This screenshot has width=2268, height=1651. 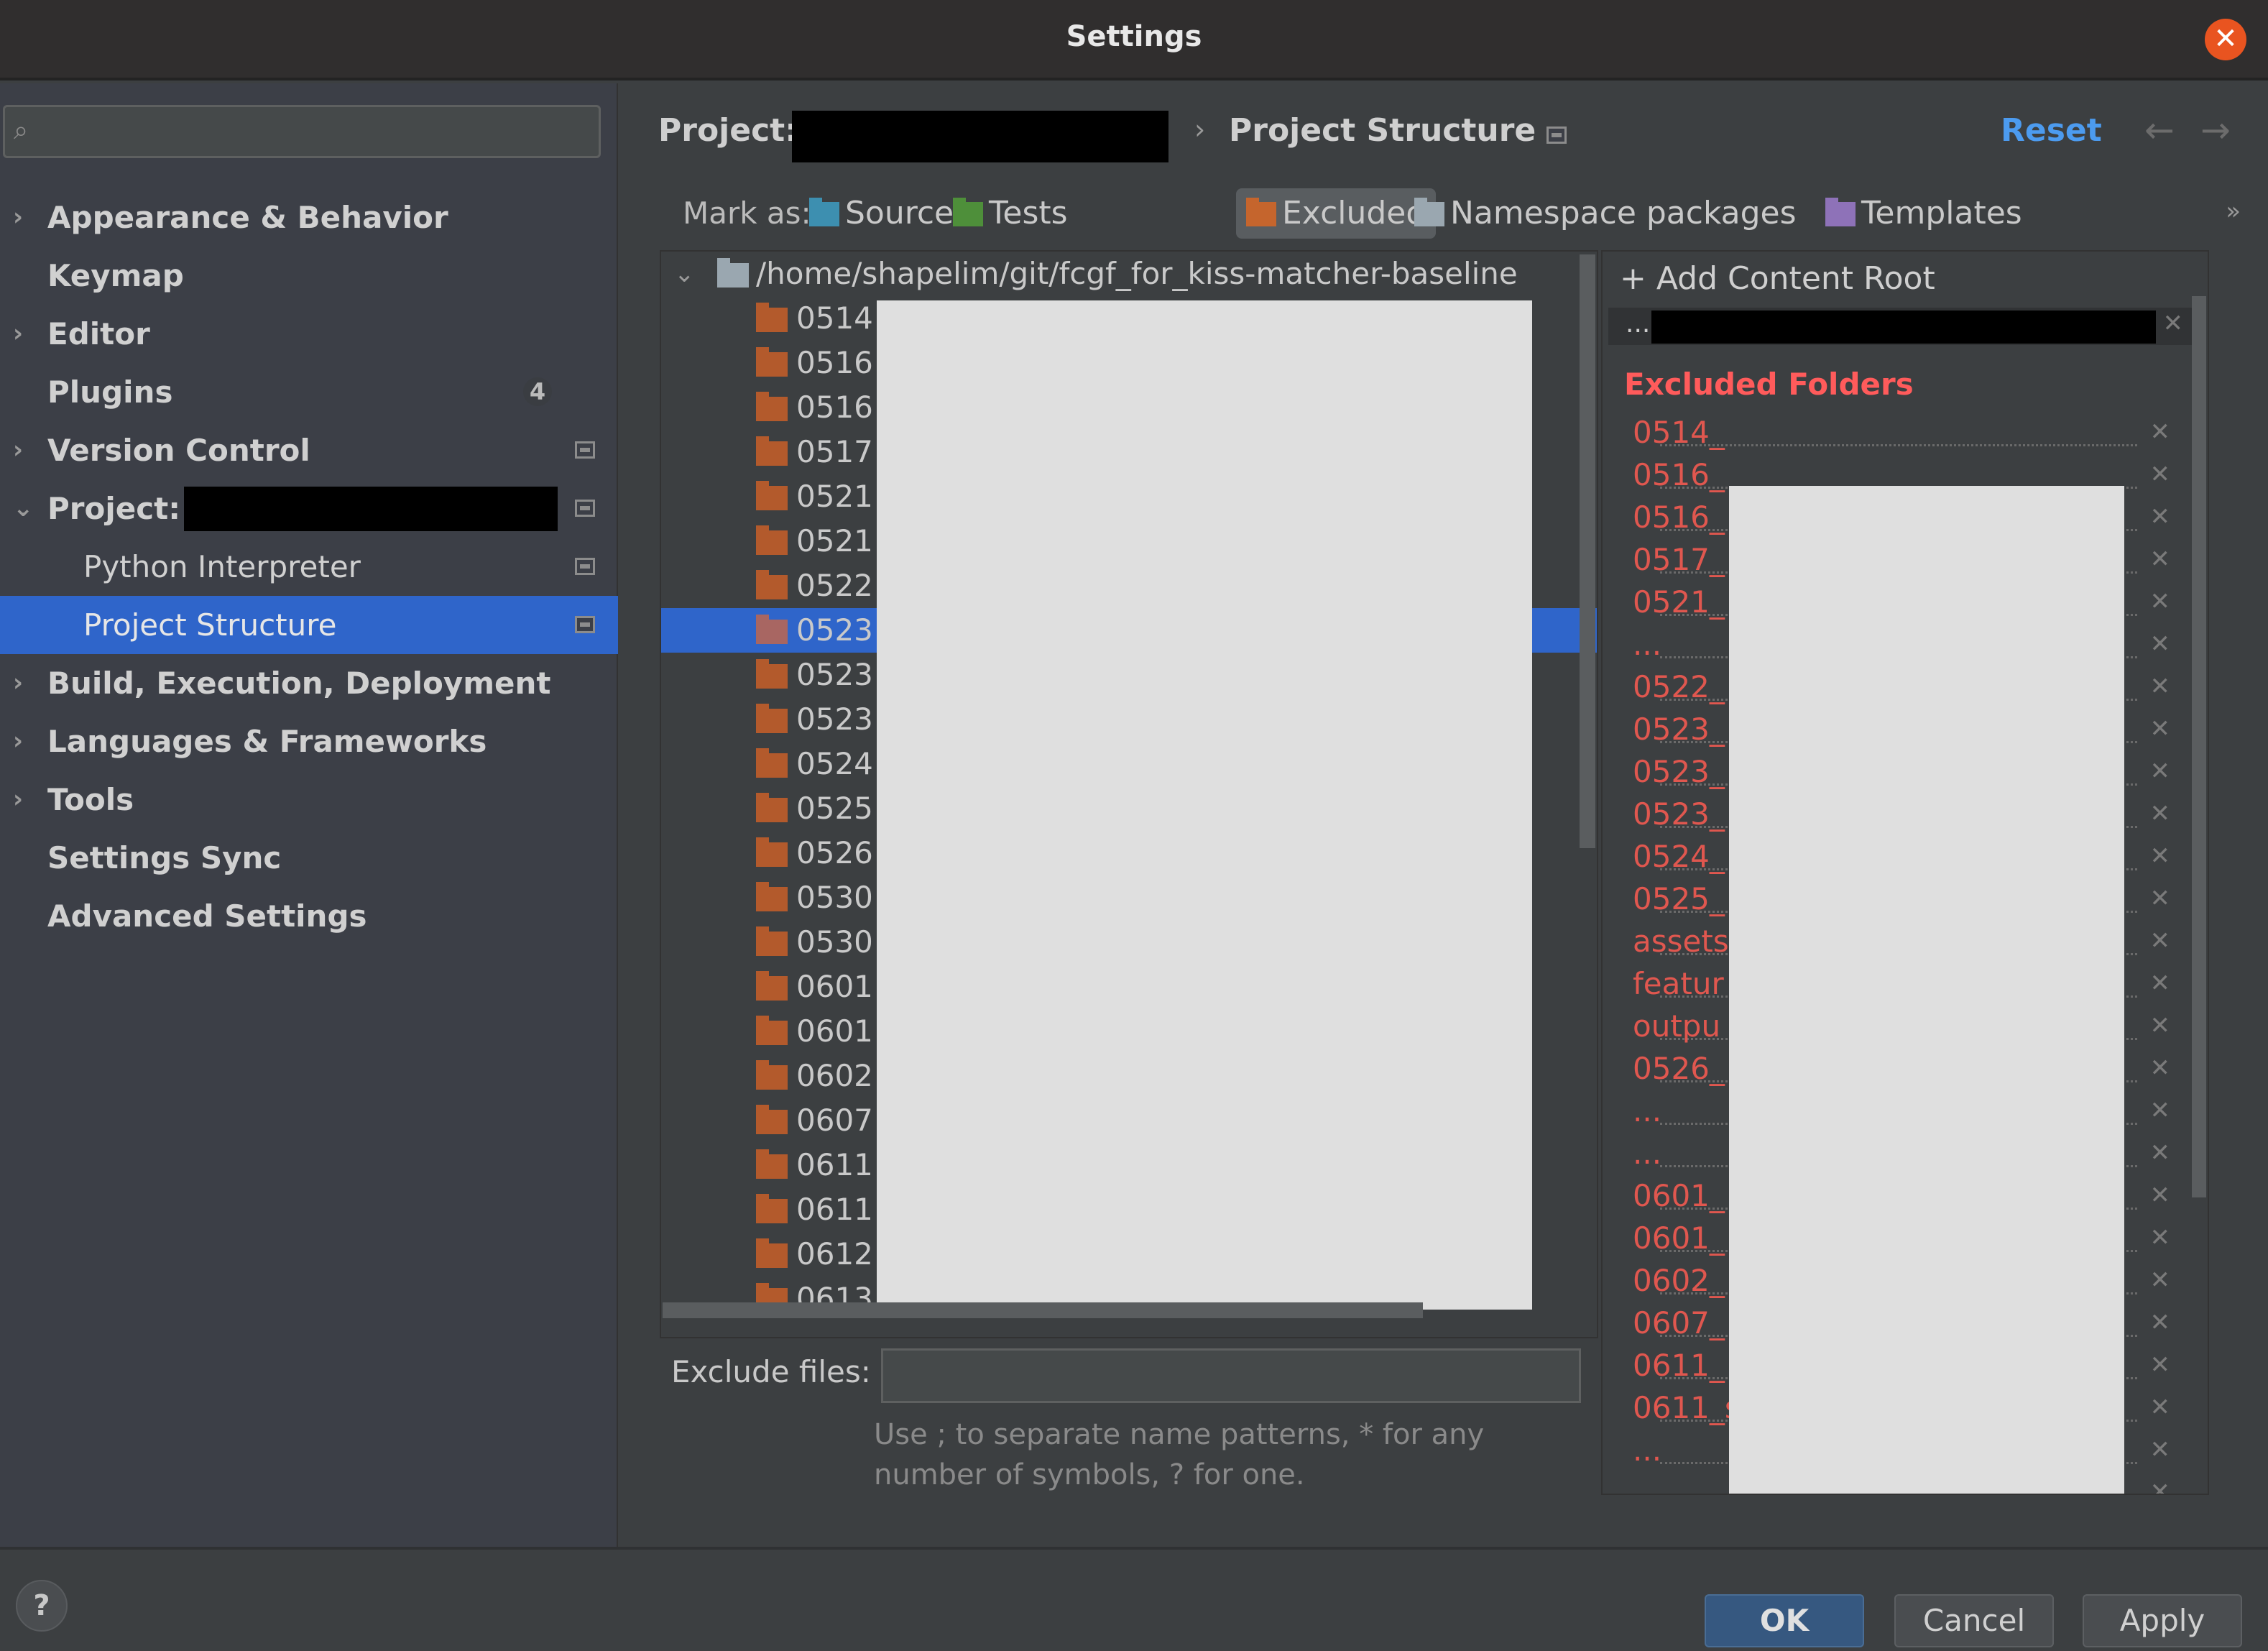 What do you see at coordinates (309, 508) in the screenshot?
I see `sidebar-item-project: ⌄ Project:` at bounding box center [309, 508].